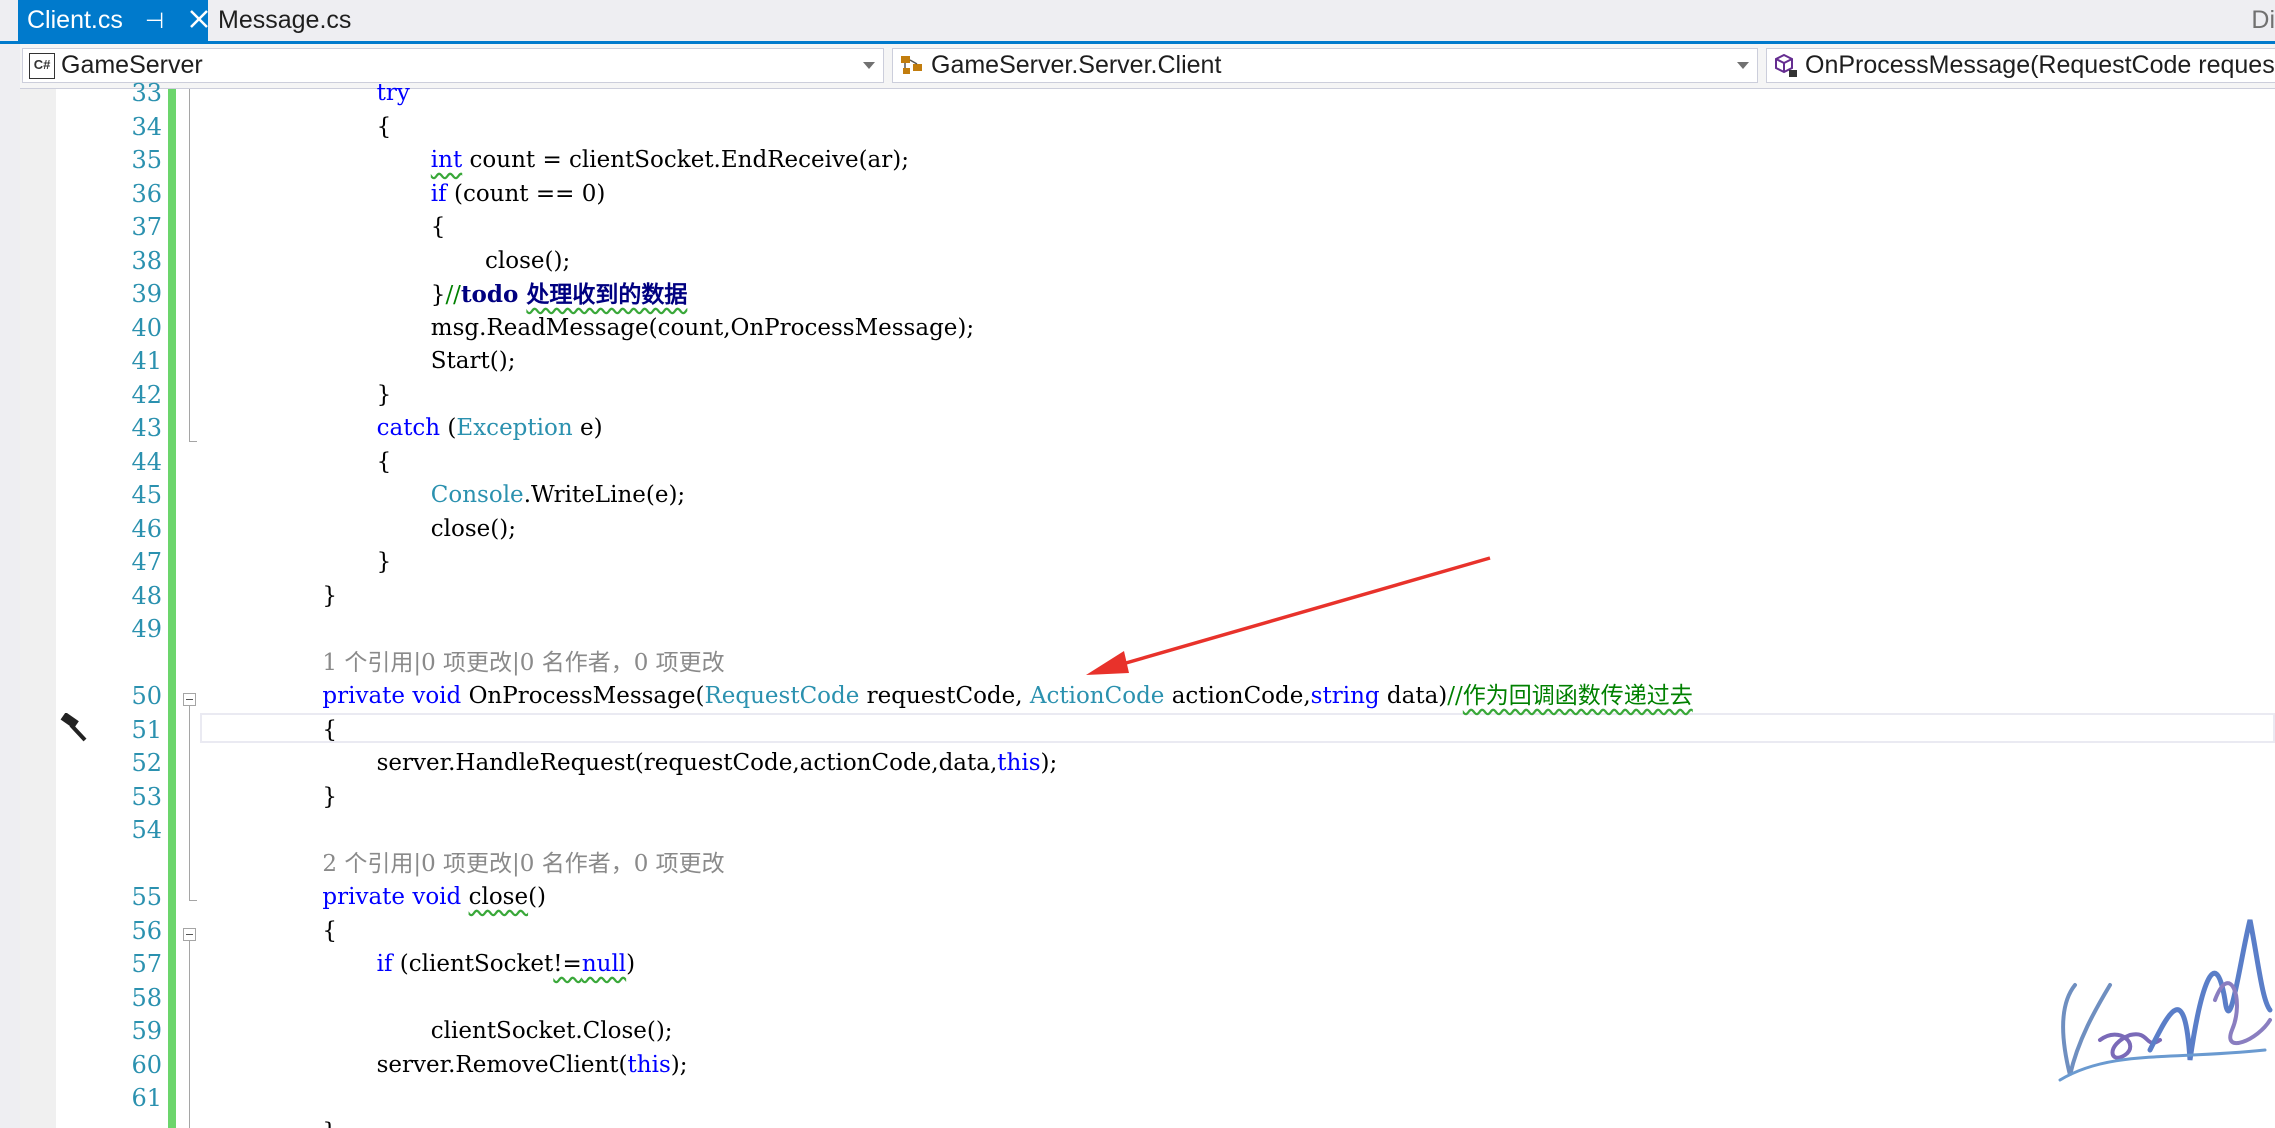 The image size is (2275, 1128). What do you see at coordinates (514, 428) in the screenshot?
I see `code-token: Exception` at bounding box center [514, 428].